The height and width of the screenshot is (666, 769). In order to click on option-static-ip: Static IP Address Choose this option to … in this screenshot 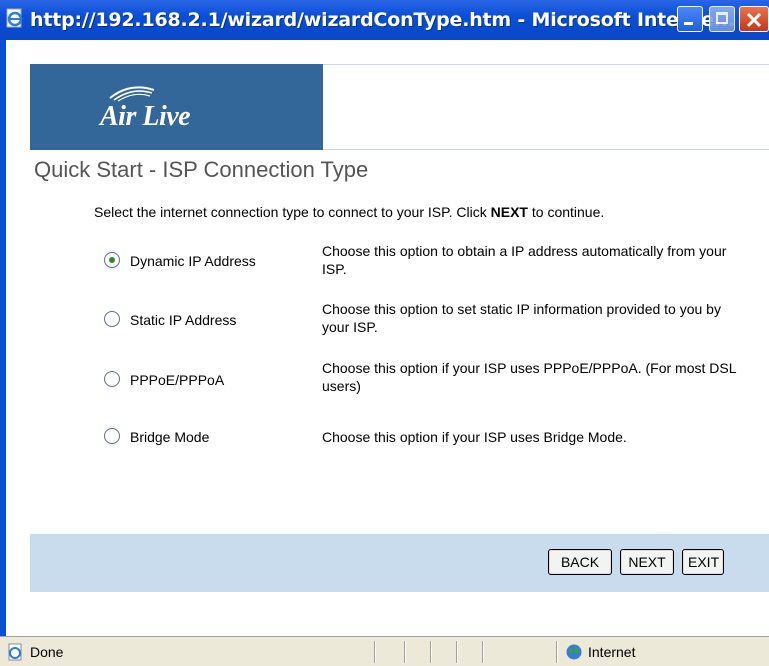, I will do `click(384, 320)`.